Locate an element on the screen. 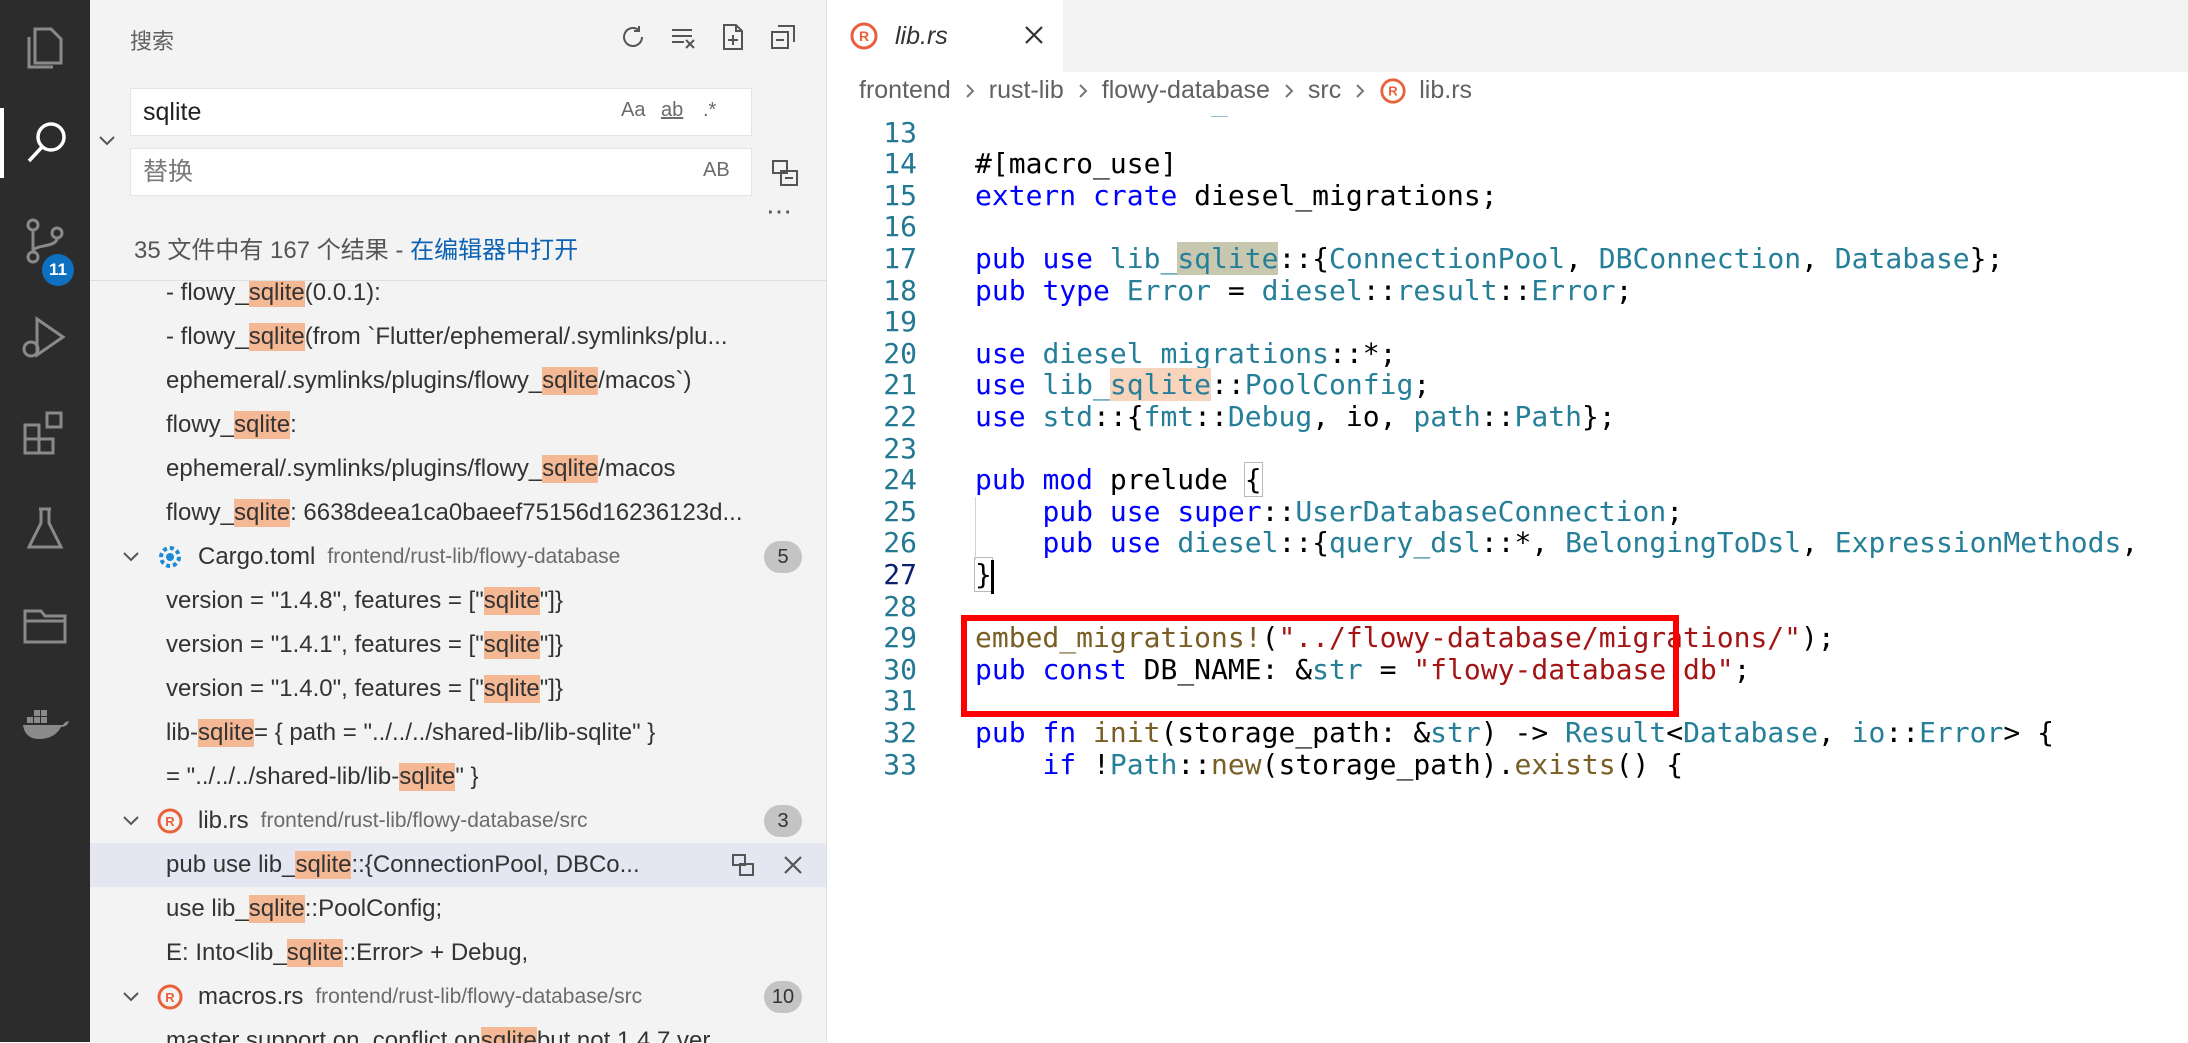 The image size is (2188, 1043). line-number: 27 is located at coordinates (900, 574).